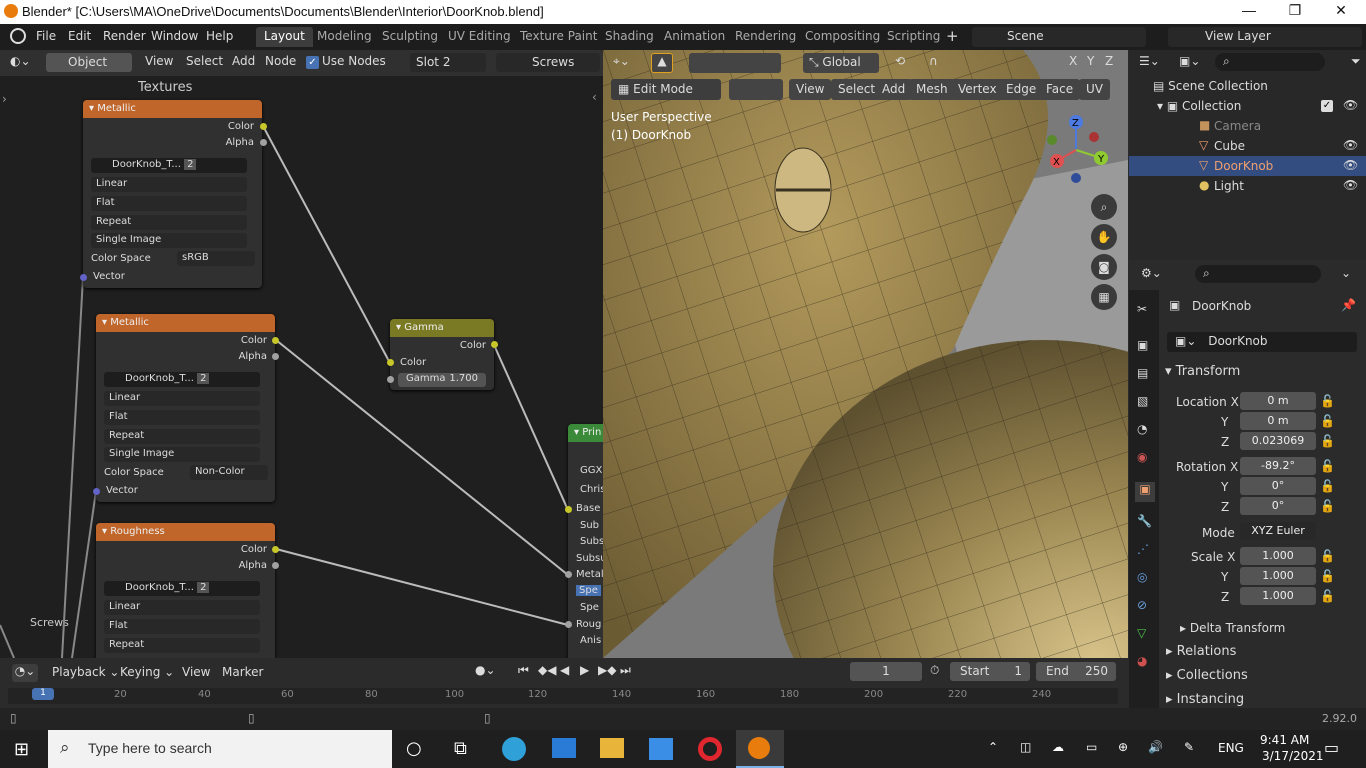 This screenshot has width=1366, height=768. Describe the element at coordinates (1149, 61) in the screenshot. I see `outliner-type-icon: ☰⌄` at that location.